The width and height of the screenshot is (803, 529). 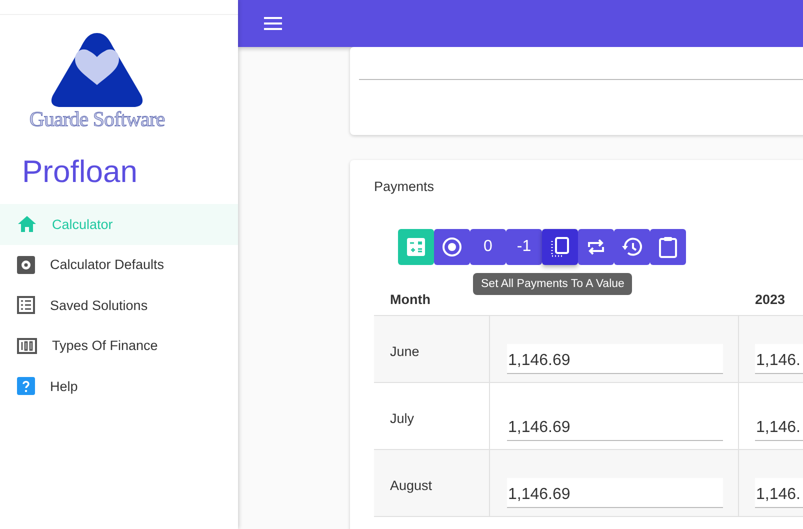 I want to click on card-title: Payments, so click(x=405, y=186).